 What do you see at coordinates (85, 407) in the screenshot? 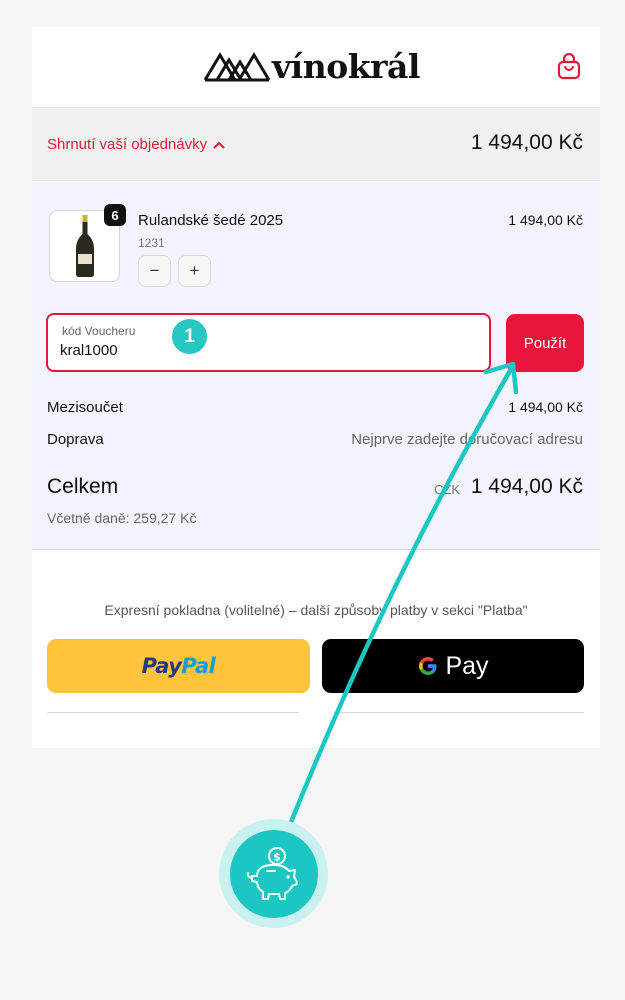
I see `subtotal-label: Mezisoučet` at bounding box center [85, 407].